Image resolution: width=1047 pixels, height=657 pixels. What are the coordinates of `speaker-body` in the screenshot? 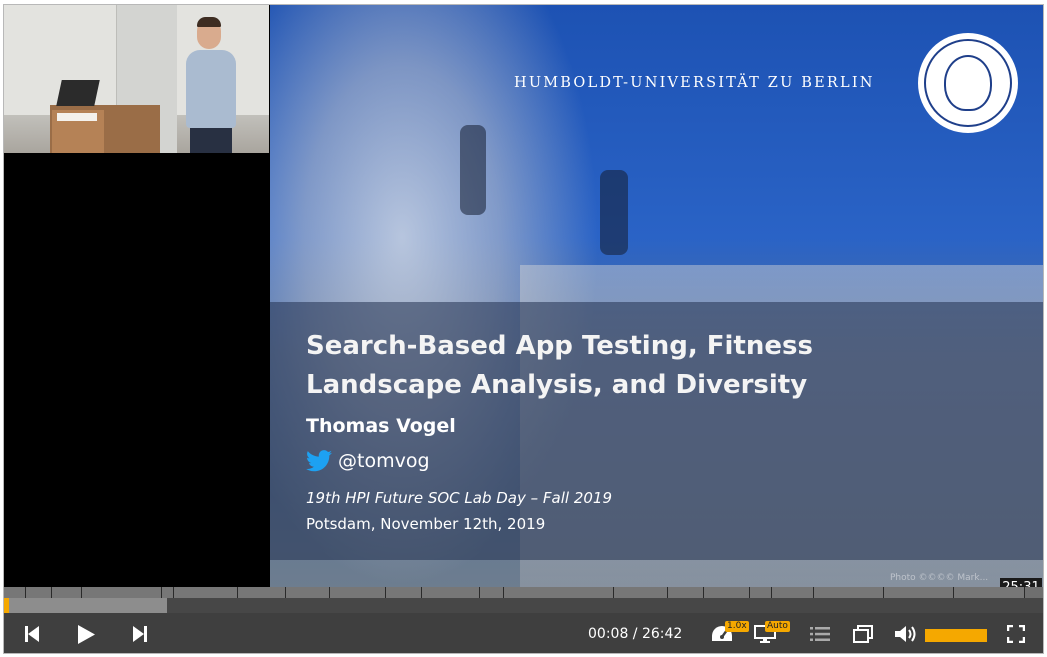 It's located at (211, 89).